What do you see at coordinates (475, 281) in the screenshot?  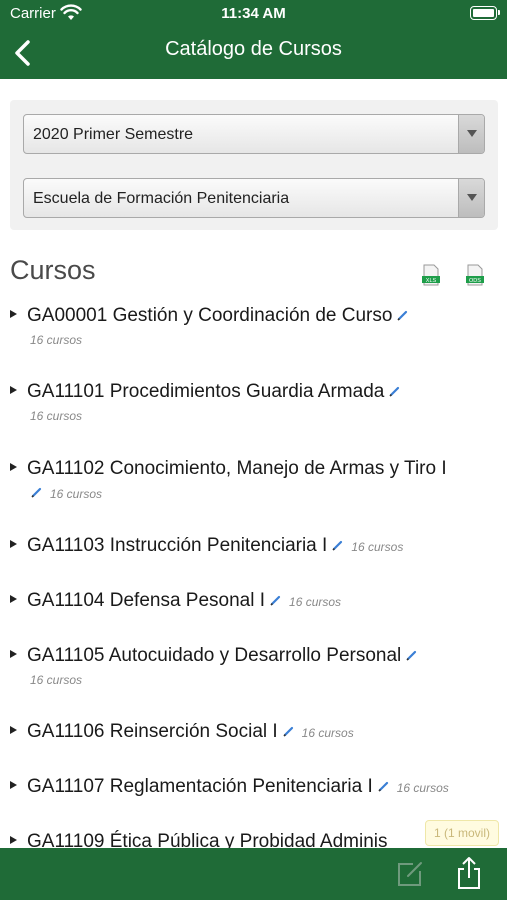 I see `export-ods-label: ODS` at bounding box center [475, 281].